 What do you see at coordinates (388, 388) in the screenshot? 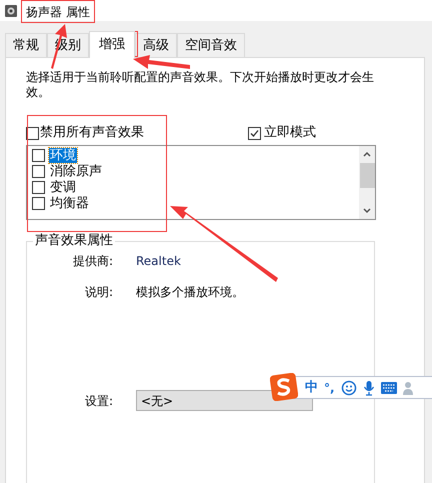
I see `keyboard-icon` at bounding box center [388, 388].